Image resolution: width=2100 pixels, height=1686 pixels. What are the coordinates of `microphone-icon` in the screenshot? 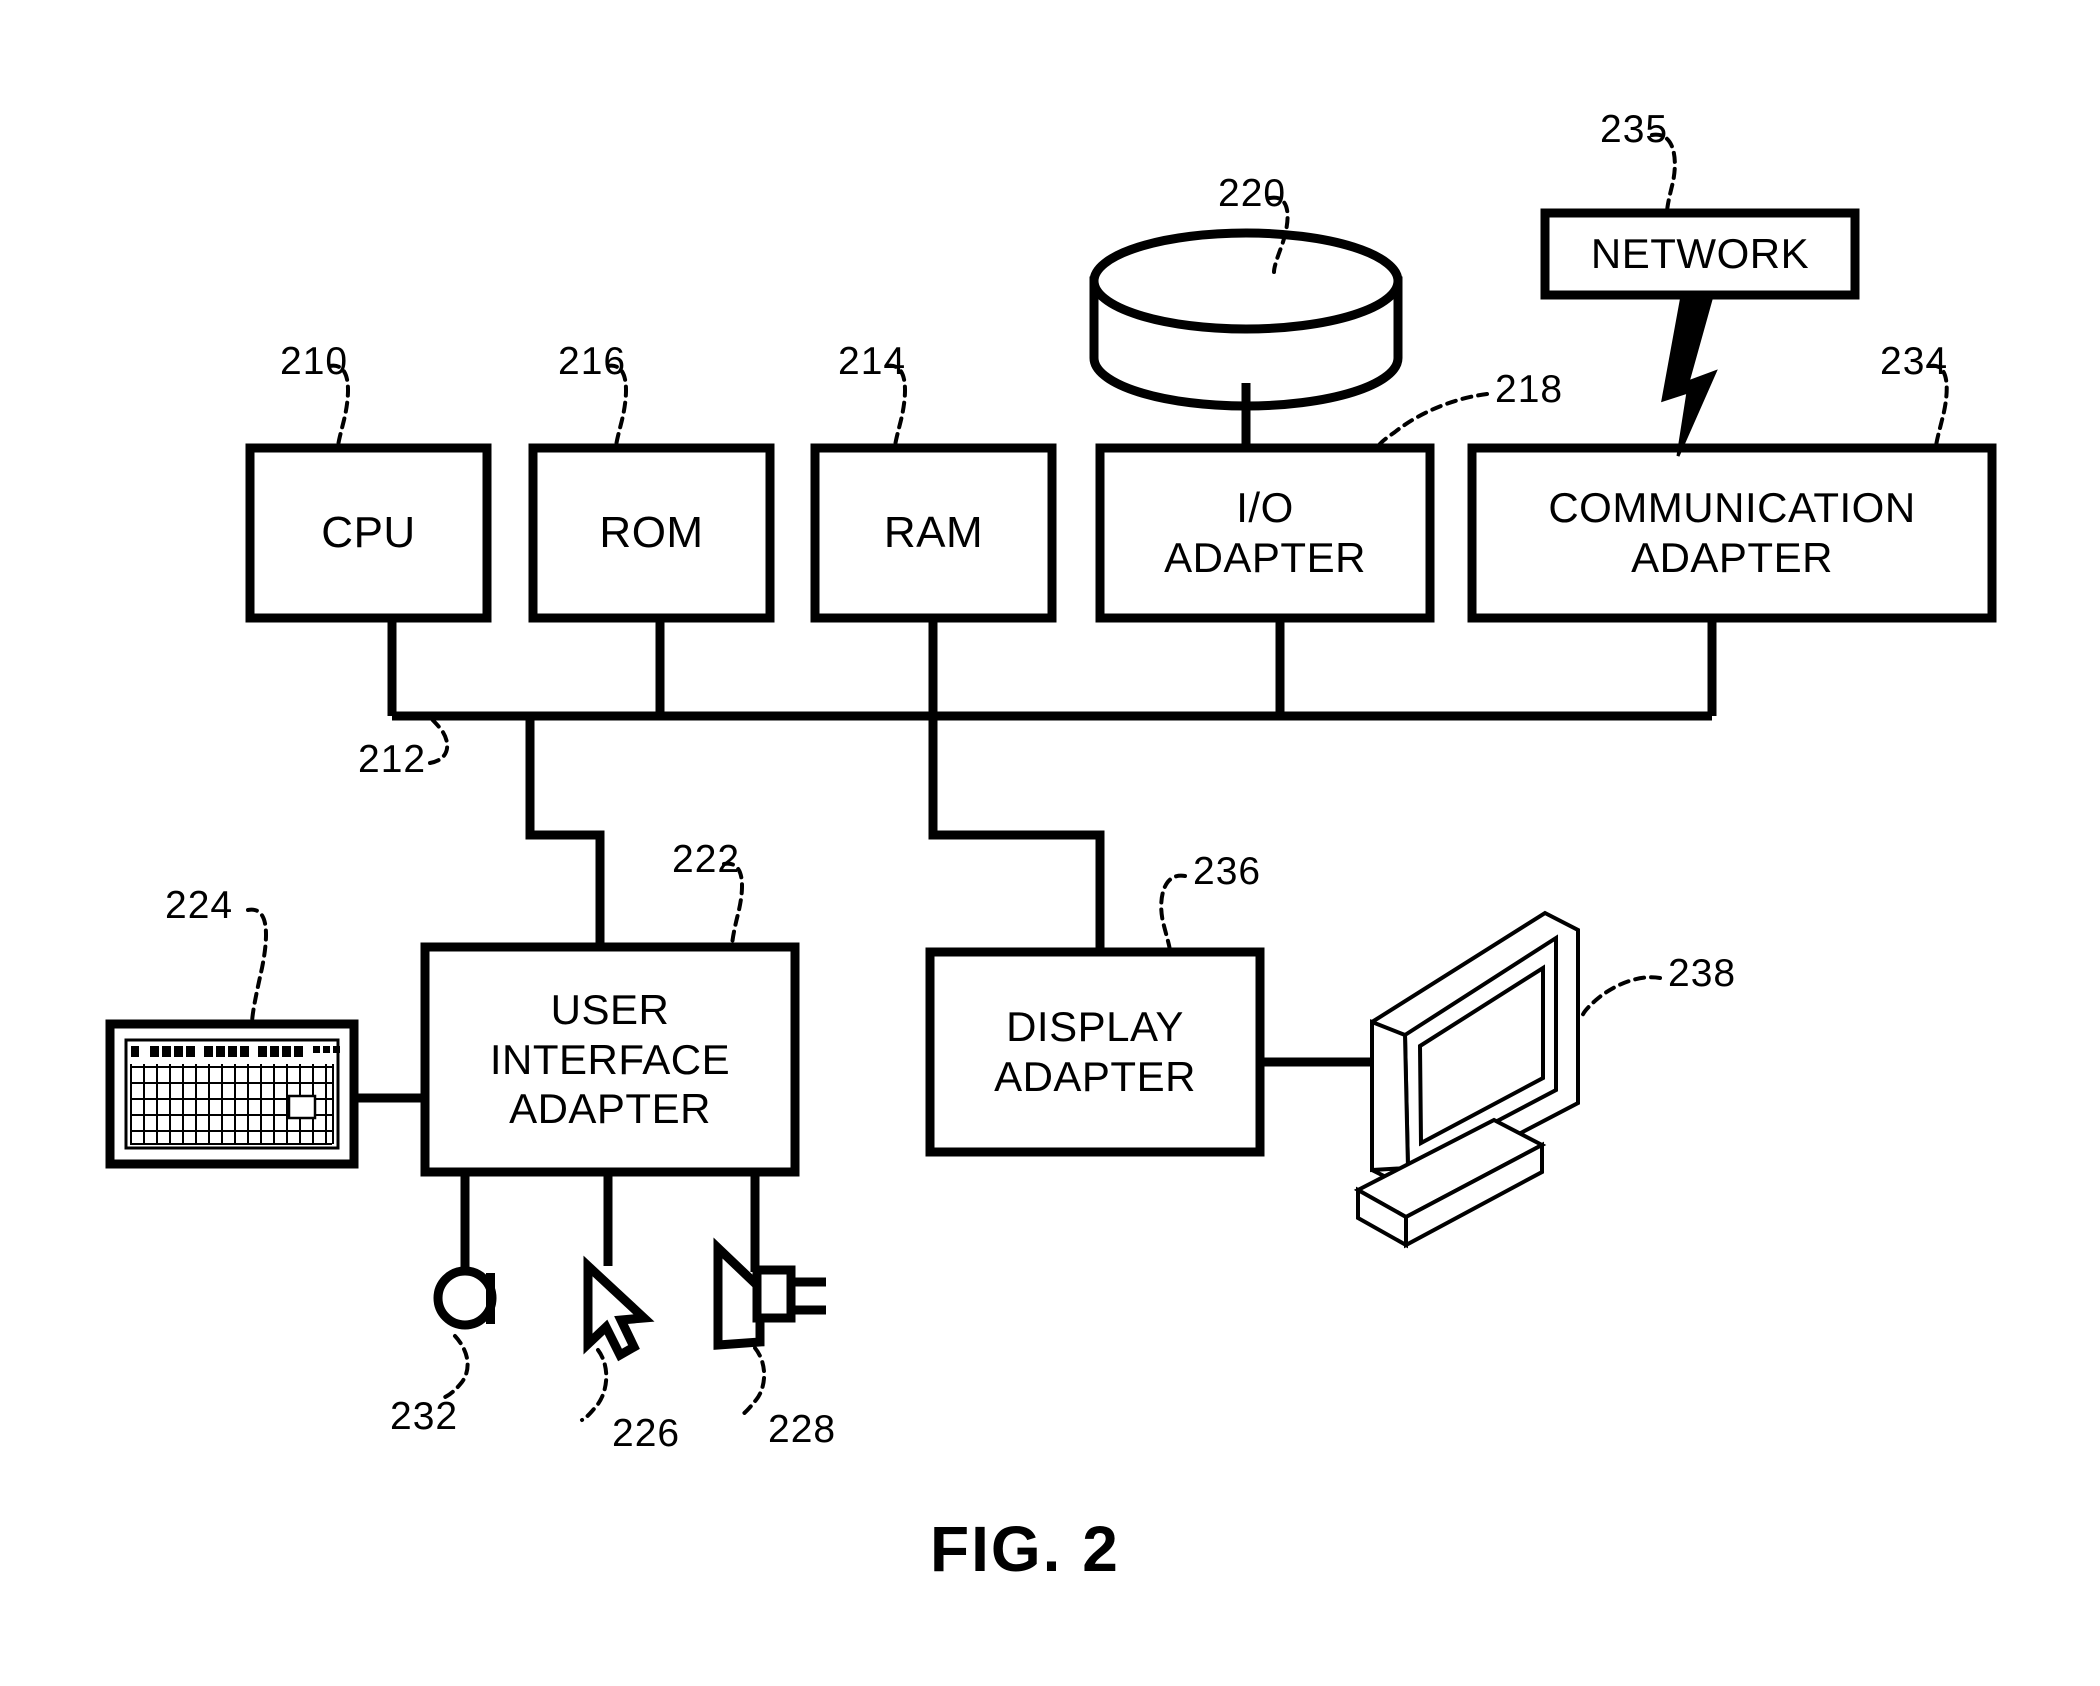 It's located at (465, 1298).